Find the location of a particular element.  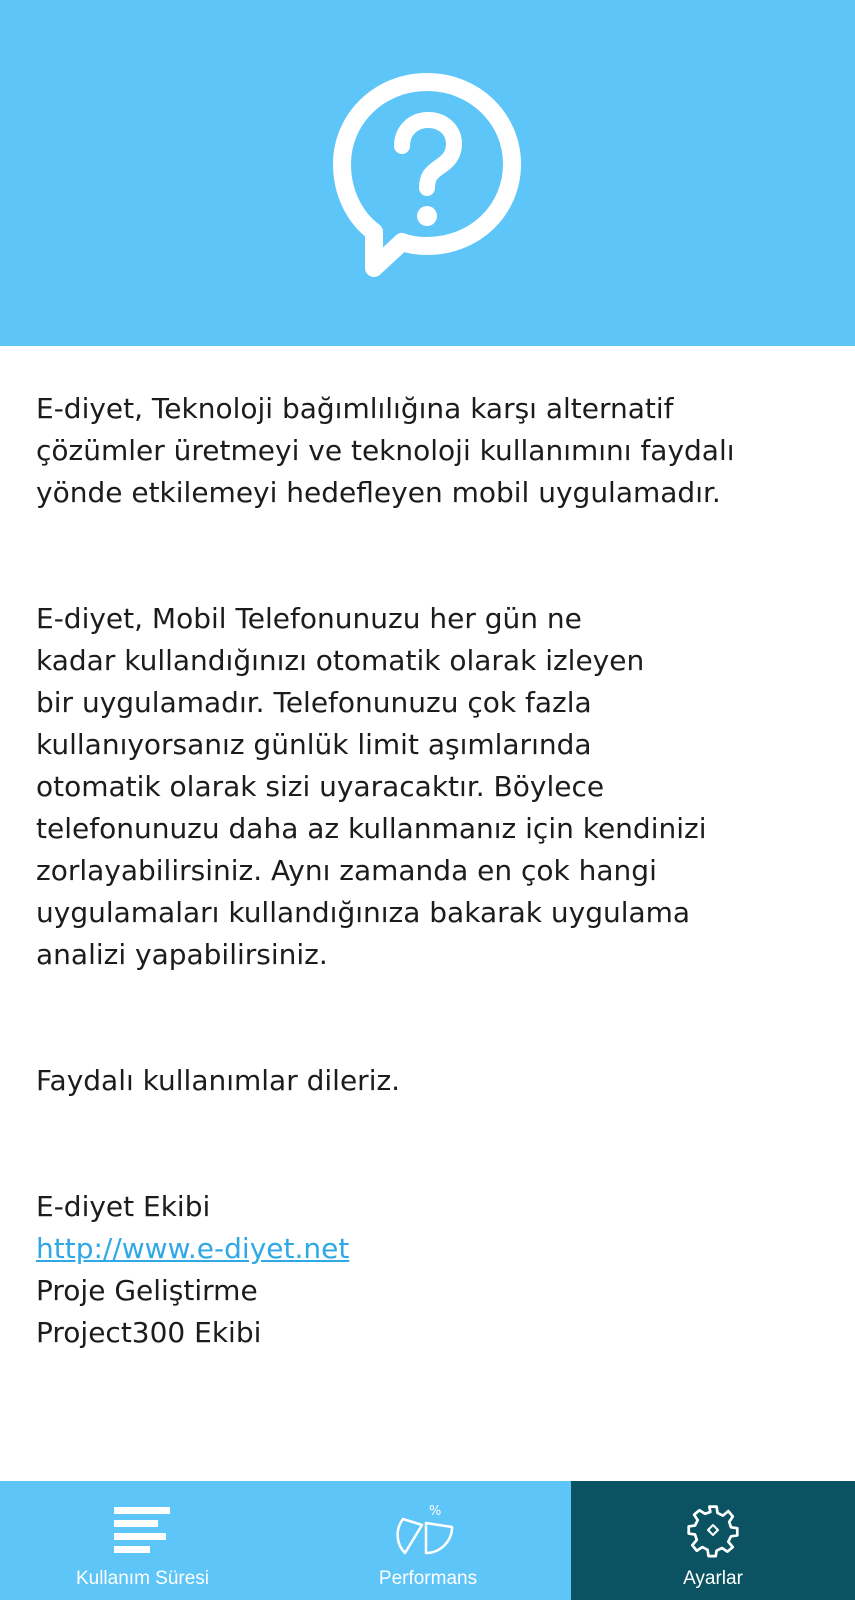

nav-settings-label: Ayarlar is located at coordinates (713, 1578).